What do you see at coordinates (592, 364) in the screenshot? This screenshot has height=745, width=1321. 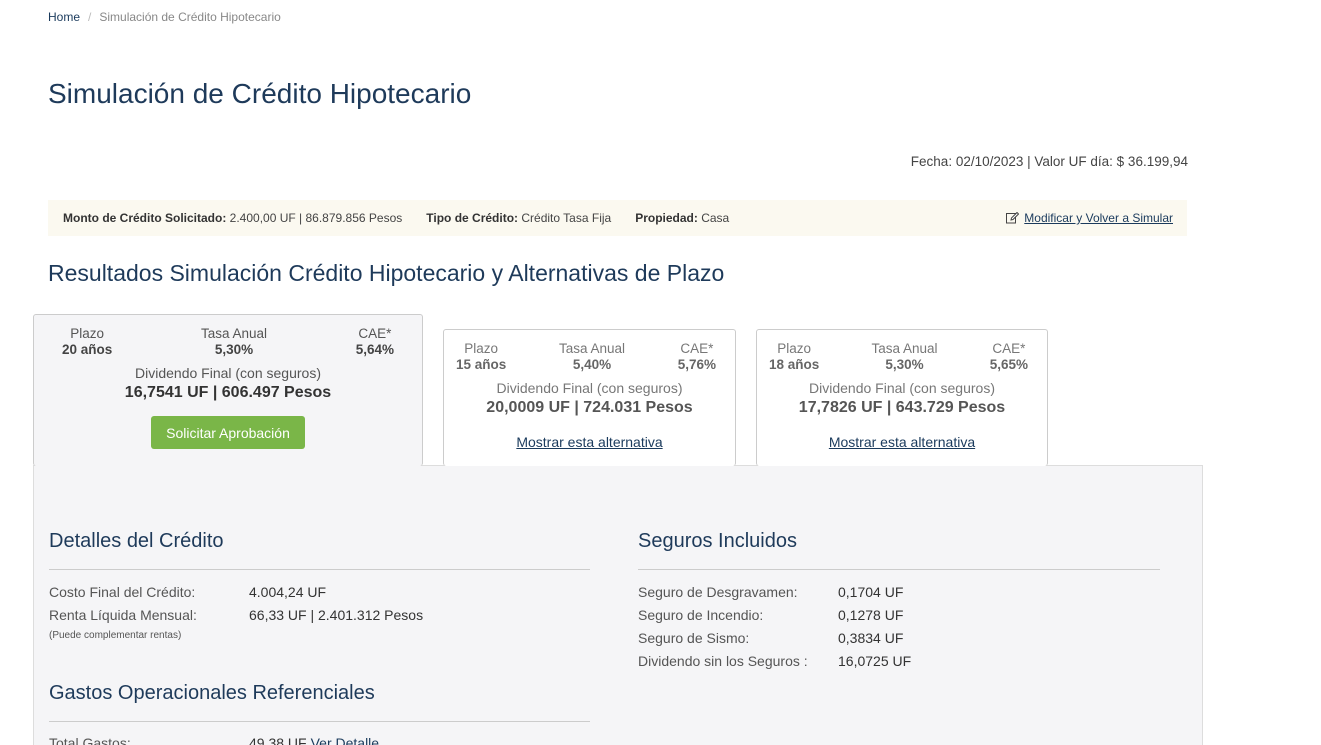 I see `tasa-value: 5,40%` at bounding box center [592, 364].